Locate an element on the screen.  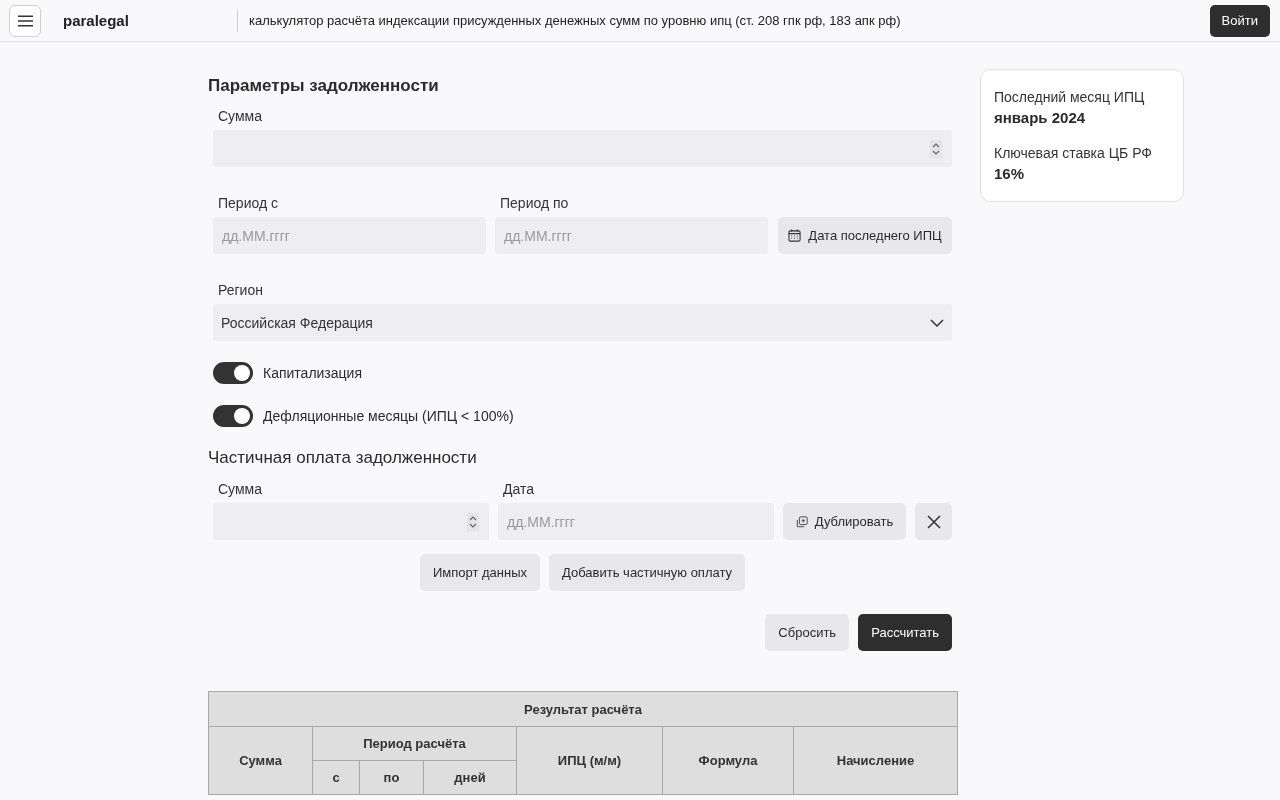
table-title: Результат расчёта is located at coordinates (583, 709).